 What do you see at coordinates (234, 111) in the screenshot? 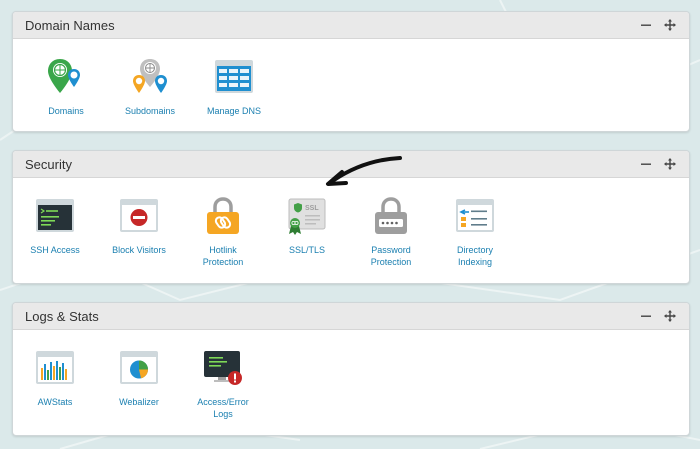
I see `item-label: Manage DNS` at bounding box center [234, 111].